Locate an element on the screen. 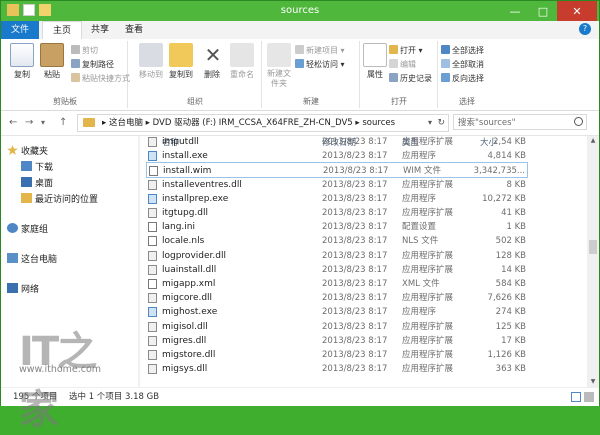 The height and width of the screenshot is (435, 600). select-all-button: 全部选择 is located at coordinates (462, 51).